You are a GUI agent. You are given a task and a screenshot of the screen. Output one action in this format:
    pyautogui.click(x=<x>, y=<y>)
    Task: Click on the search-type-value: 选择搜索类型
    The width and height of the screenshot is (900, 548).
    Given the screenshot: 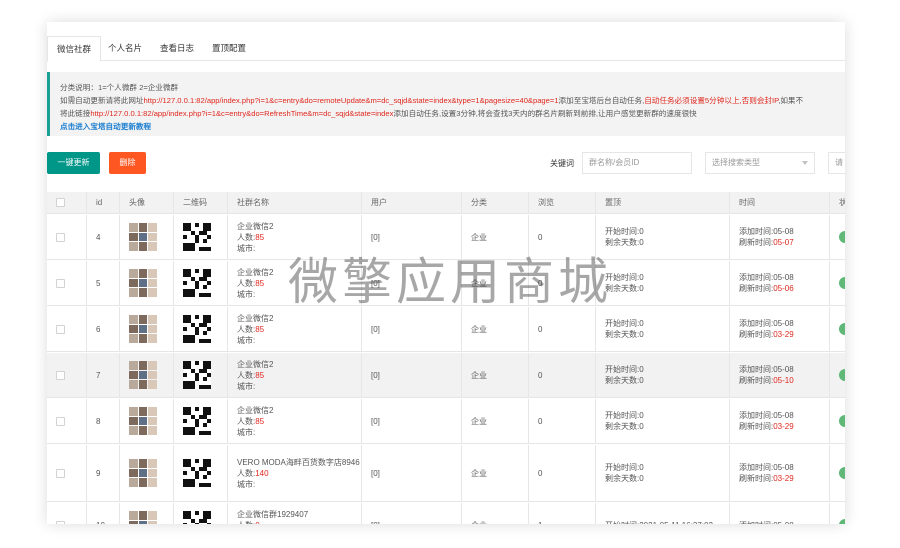 What is the action you would take?
    pyautogui.click(x=736, y=162)
    